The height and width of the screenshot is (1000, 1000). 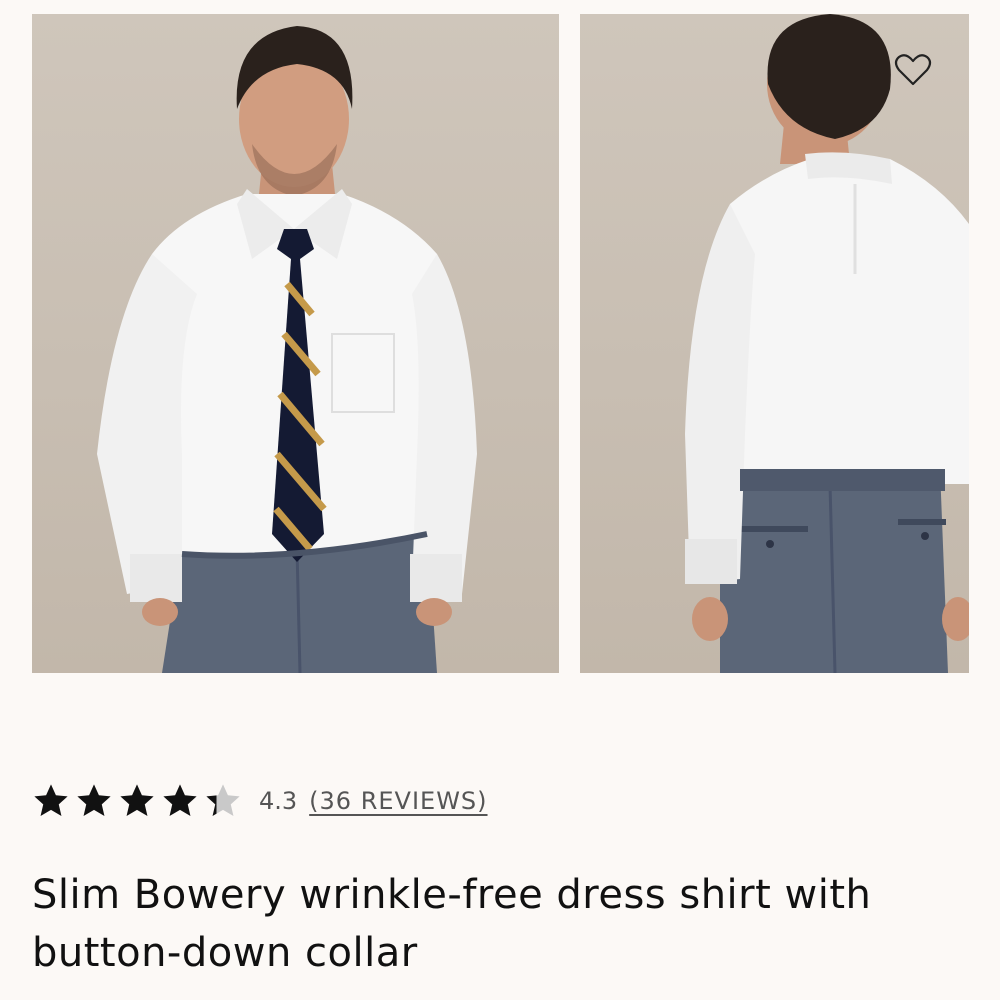 I want to click on wishlist-heart-icon, so click(x=913, y=70).